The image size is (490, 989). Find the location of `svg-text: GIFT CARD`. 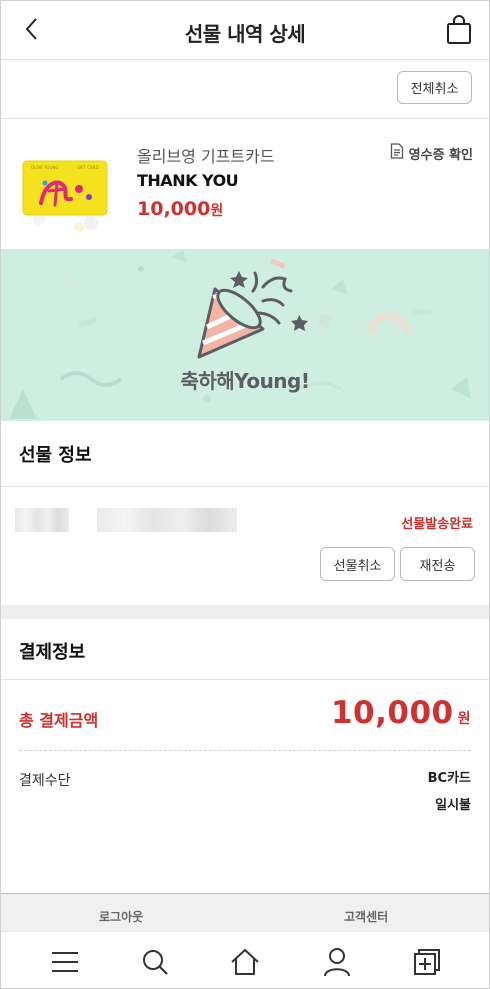

svg-text: GIFT CARD is located at coordinates (88, 167).